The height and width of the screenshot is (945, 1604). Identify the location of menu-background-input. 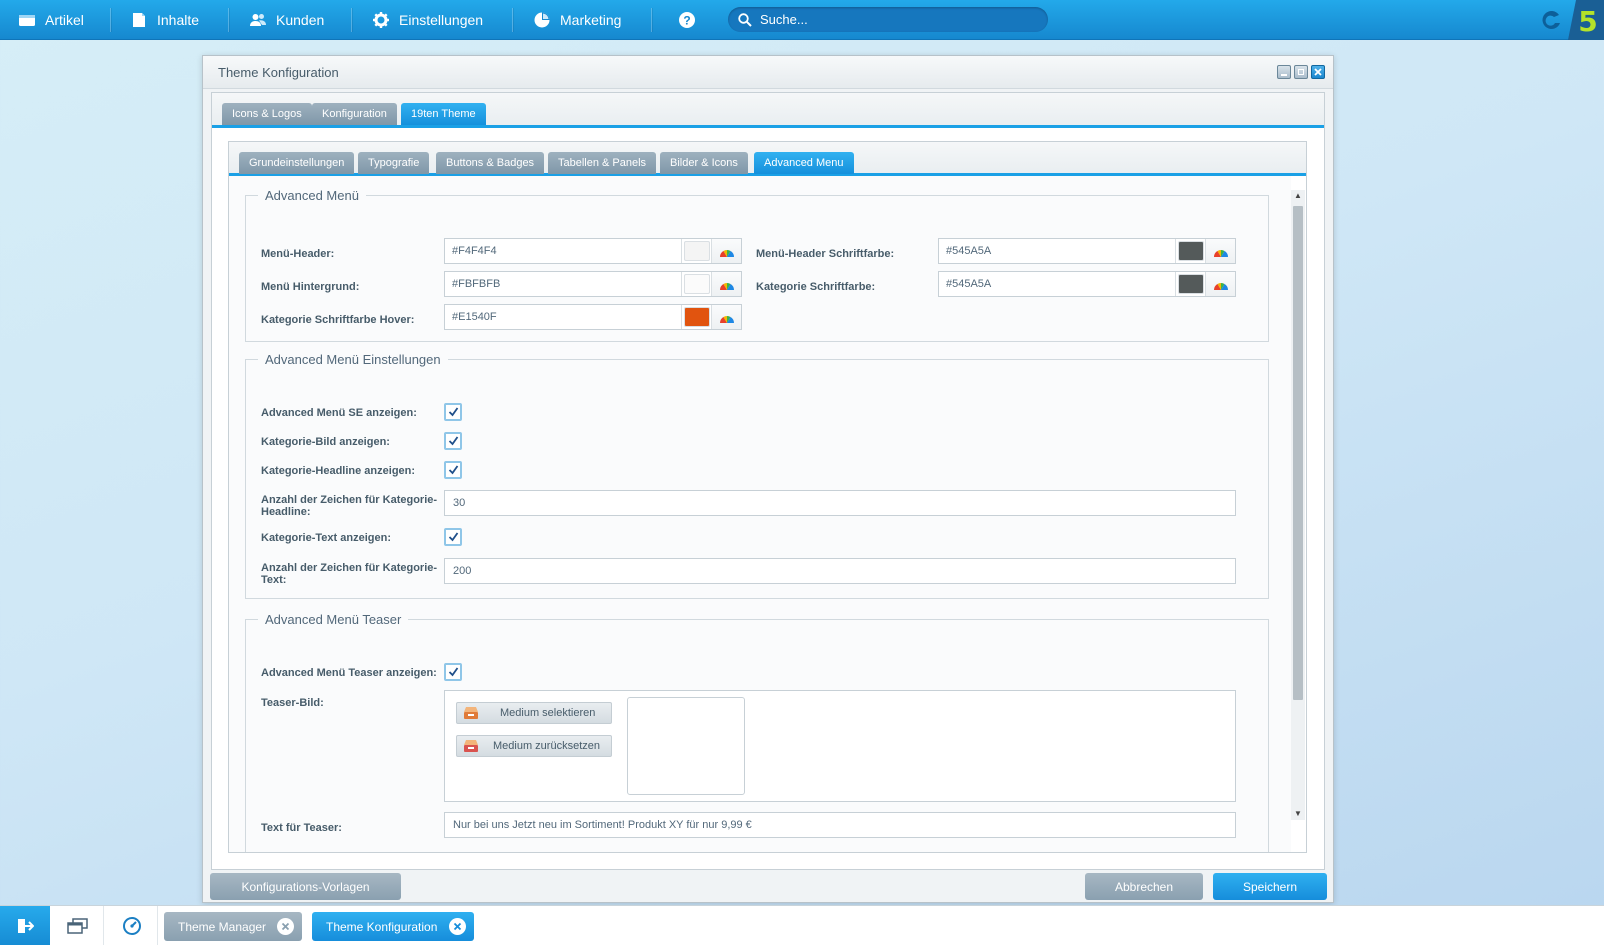
(563, 284).